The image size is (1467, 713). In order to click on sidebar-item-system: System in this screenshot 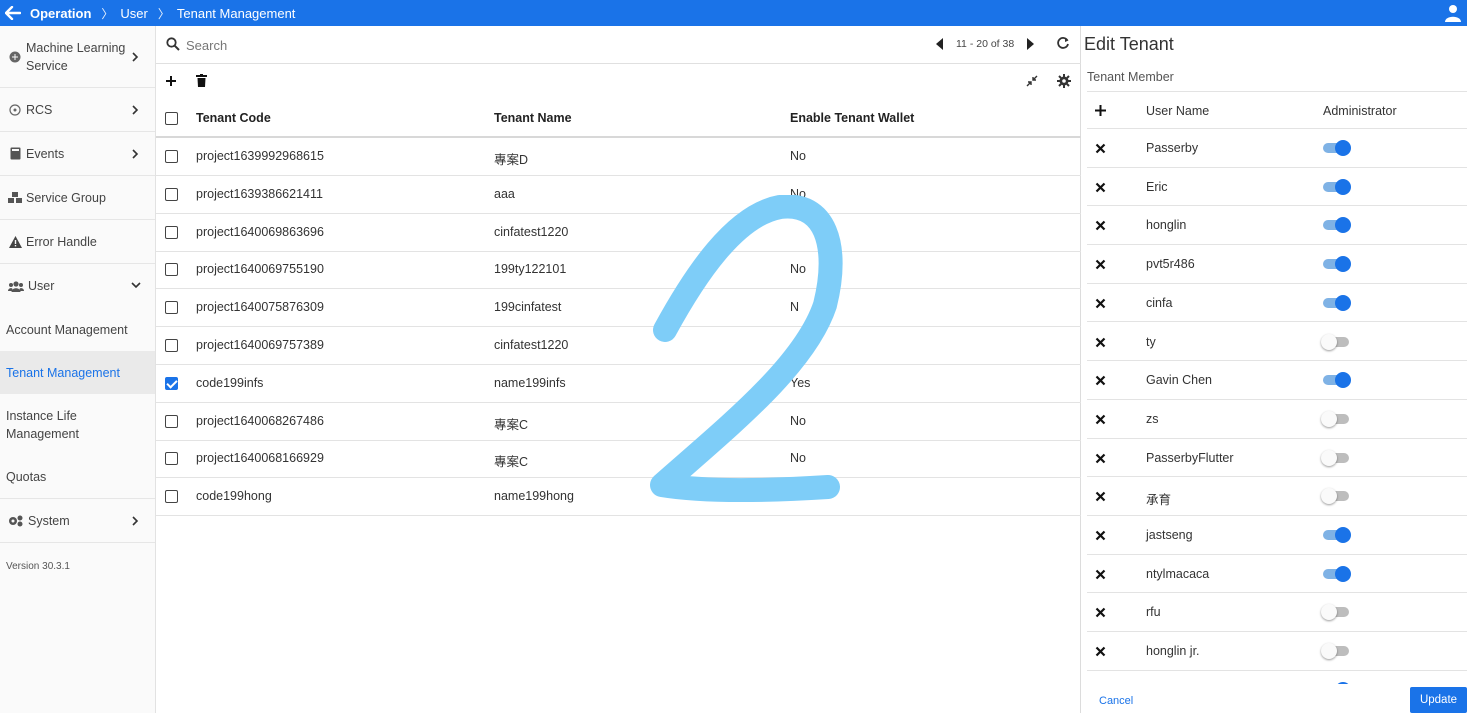, I will do `click(77, 521)`.